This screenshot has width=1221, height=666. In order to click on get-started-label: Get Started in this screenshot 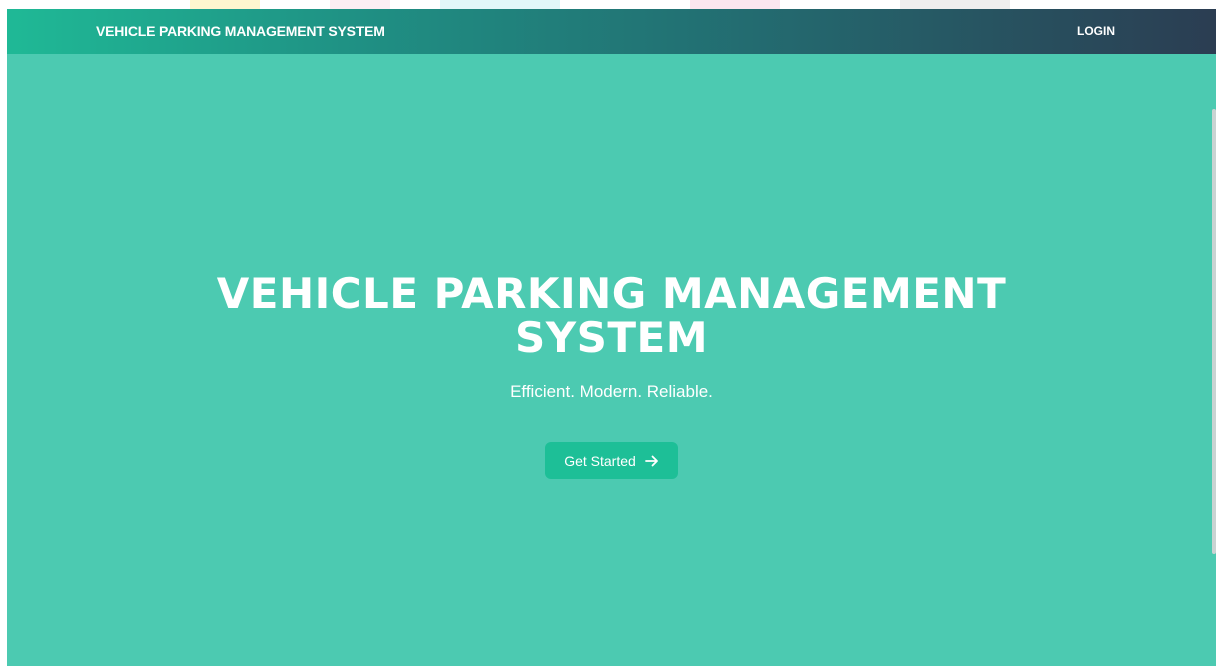, I will do `click(600, 460)`.